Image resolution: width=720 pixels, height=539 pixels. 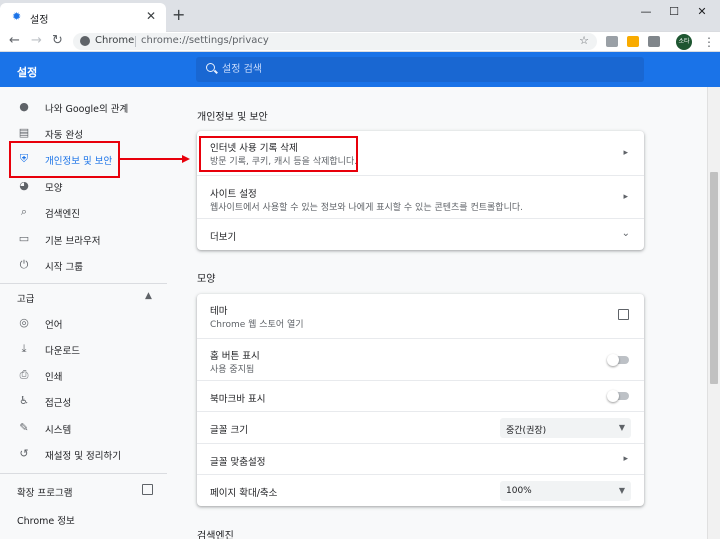 What do you see at coordinates (235, 356) in the screenshot?
I see `row-title: 홈 버튼 표시` at bounding box center [235, 356].